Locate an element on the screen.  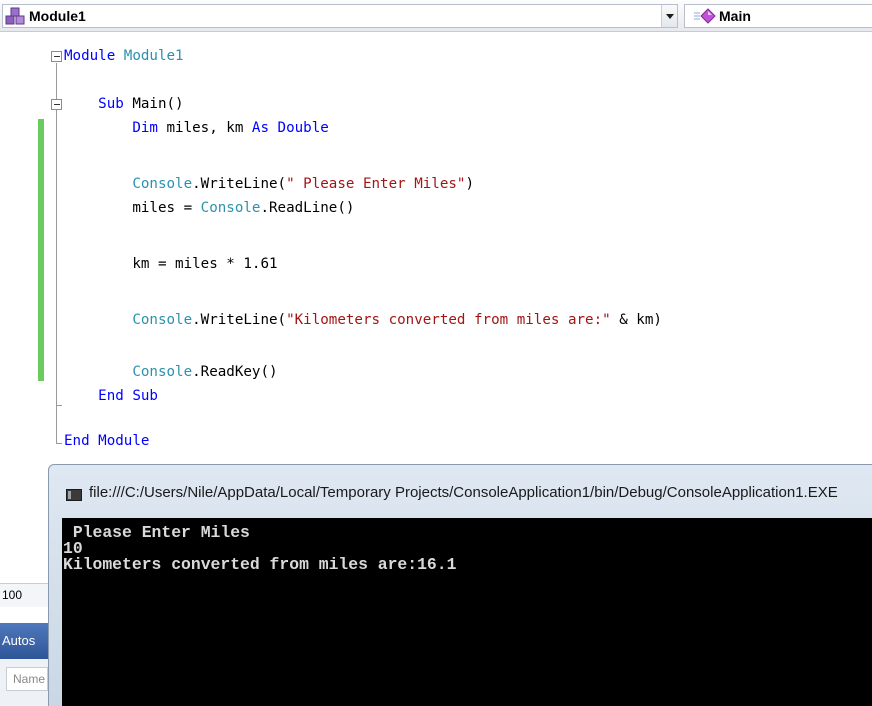
code-token: Sub is located at coordinates (98, 104).